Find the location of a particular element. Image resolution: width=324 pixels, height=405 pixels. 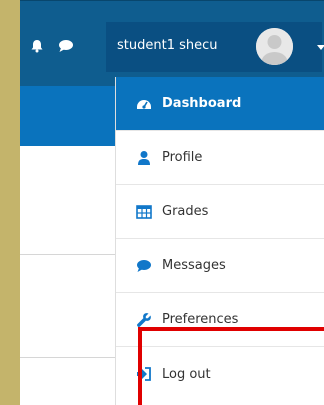

window-frame-left is located at coordinates (10, 202).